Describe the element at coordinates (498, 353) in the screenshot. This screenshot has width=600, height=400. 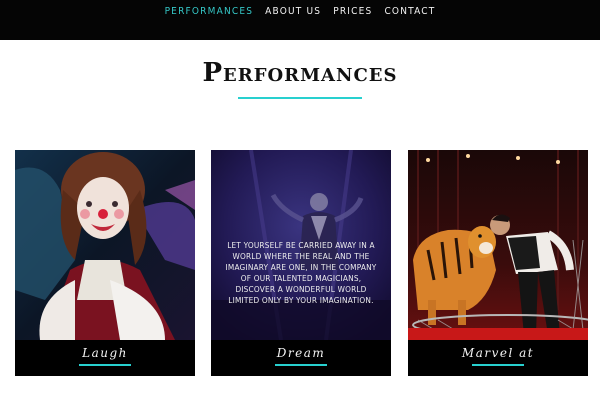
I see `card-caption-marvel-at: Marvel at` at that location.